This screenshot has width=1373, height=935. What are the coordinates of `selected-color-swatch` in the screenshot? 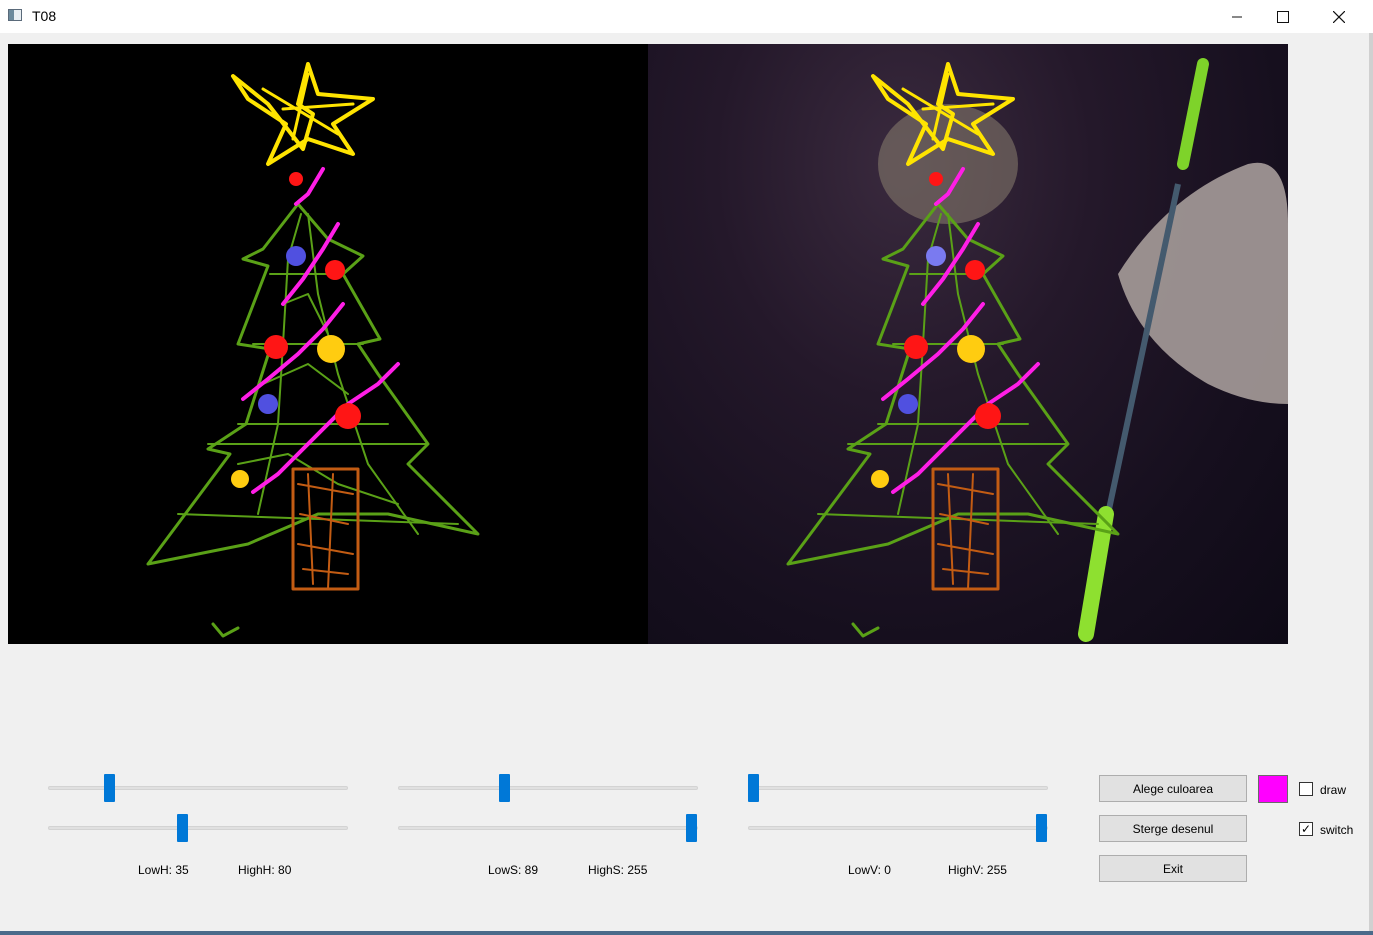 It's located at (1273, 789).